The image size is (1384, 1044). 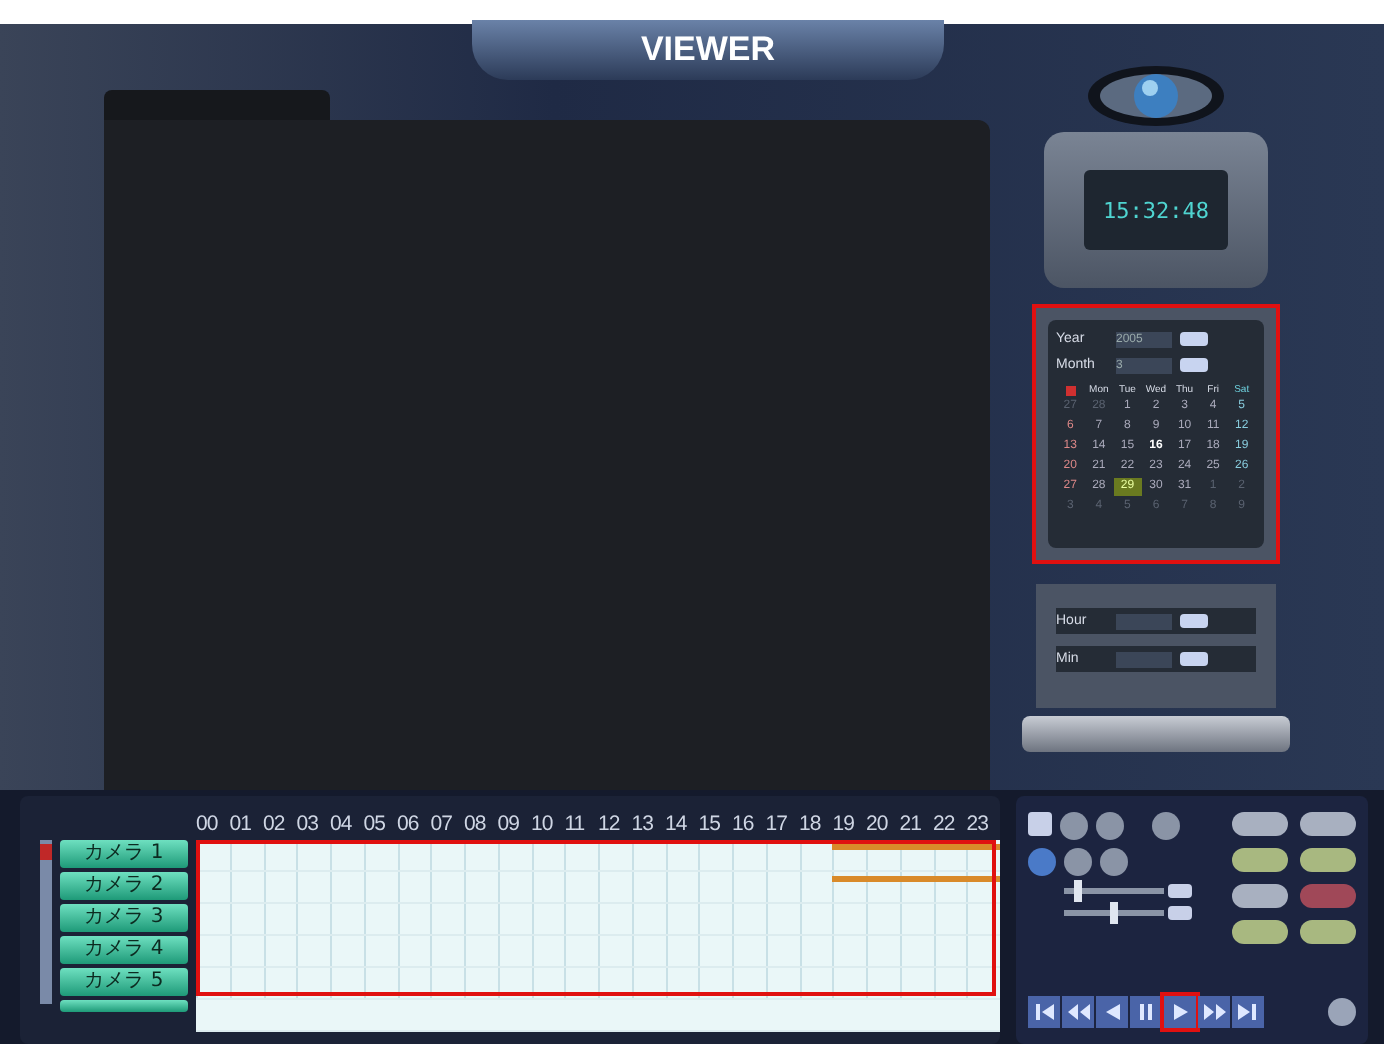 What do you see at coordinates (442, 824) in the screenshot?
I see `hour-label: 07` at bounding box center [442, 824].